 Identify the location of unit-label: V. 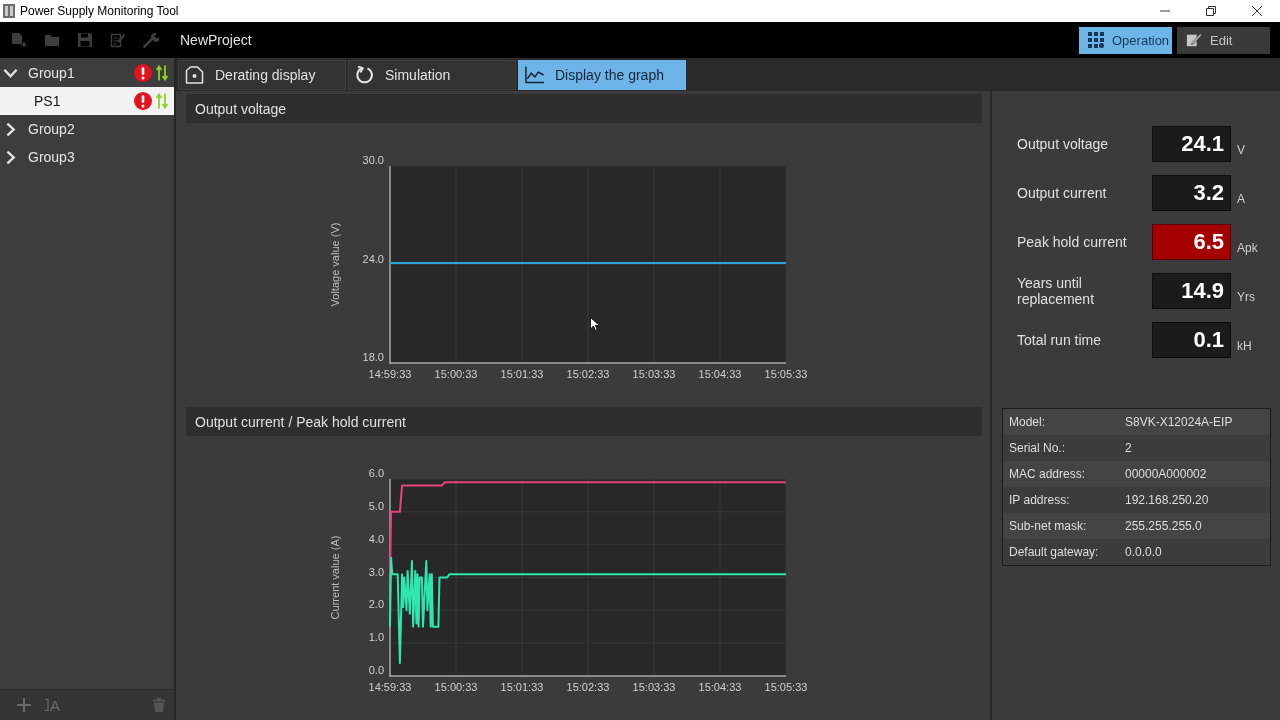
(1241, 151).